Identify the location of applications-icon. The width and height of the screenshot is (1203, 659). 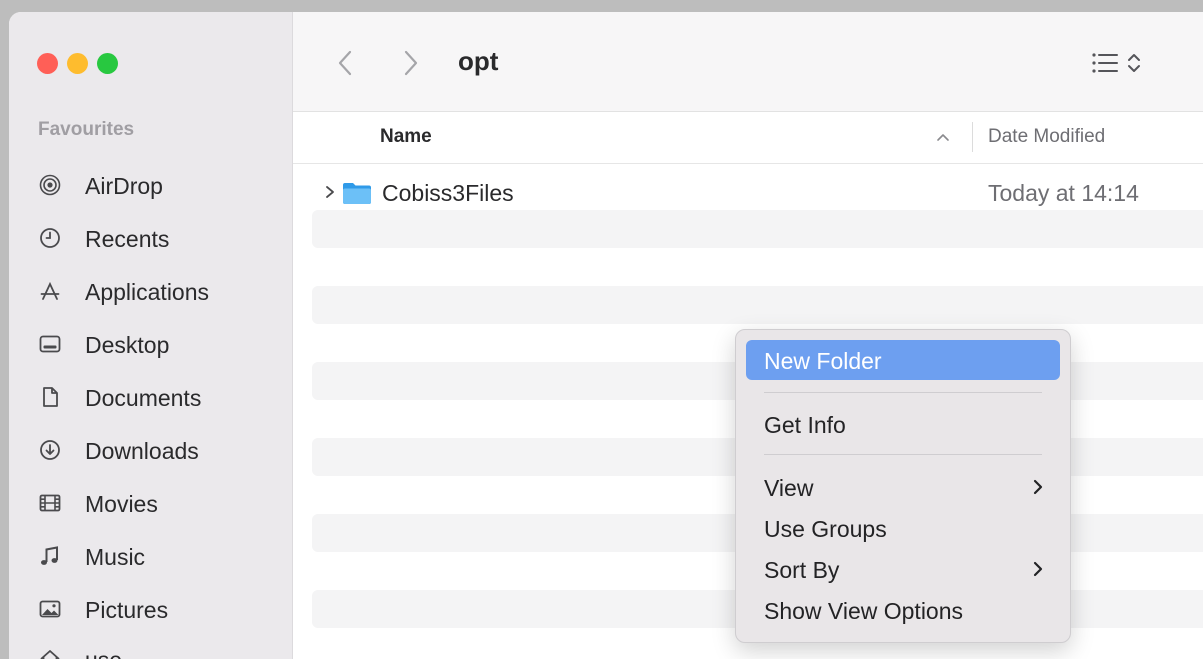
(50, 290).